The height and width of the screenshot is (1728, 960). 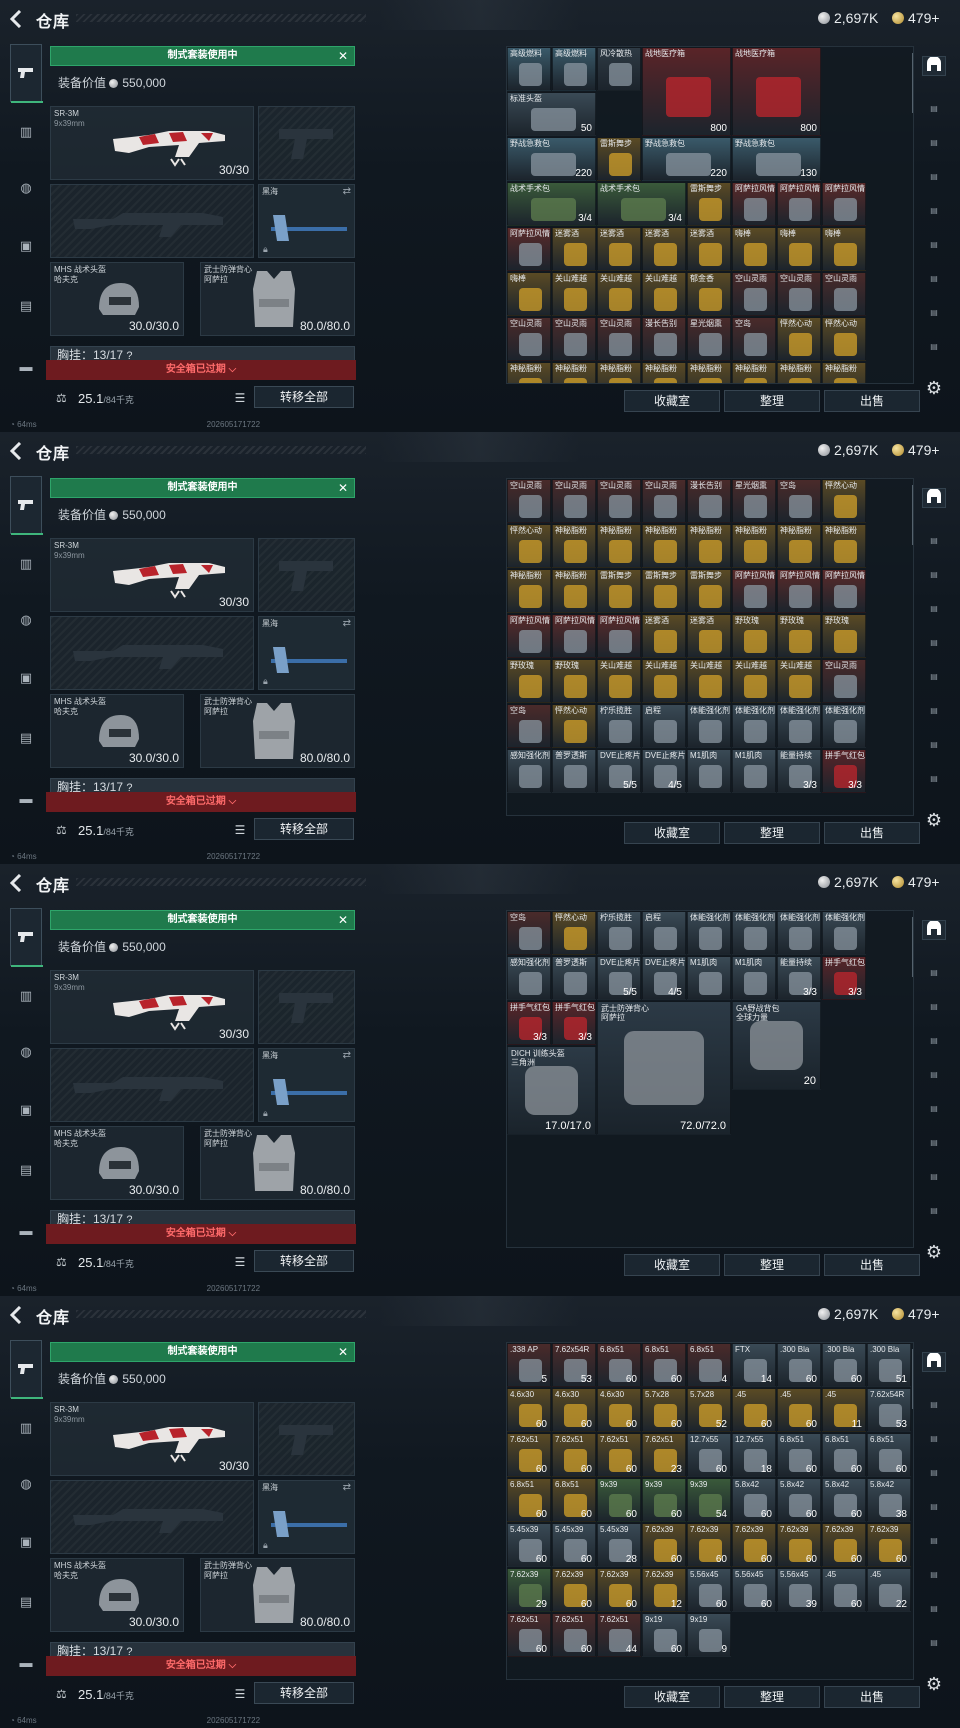 What do you see at coordinates (709, 1635) in the screenshot?
I see `stash-item: 9x19 9` at bounding box center [709, 1635].